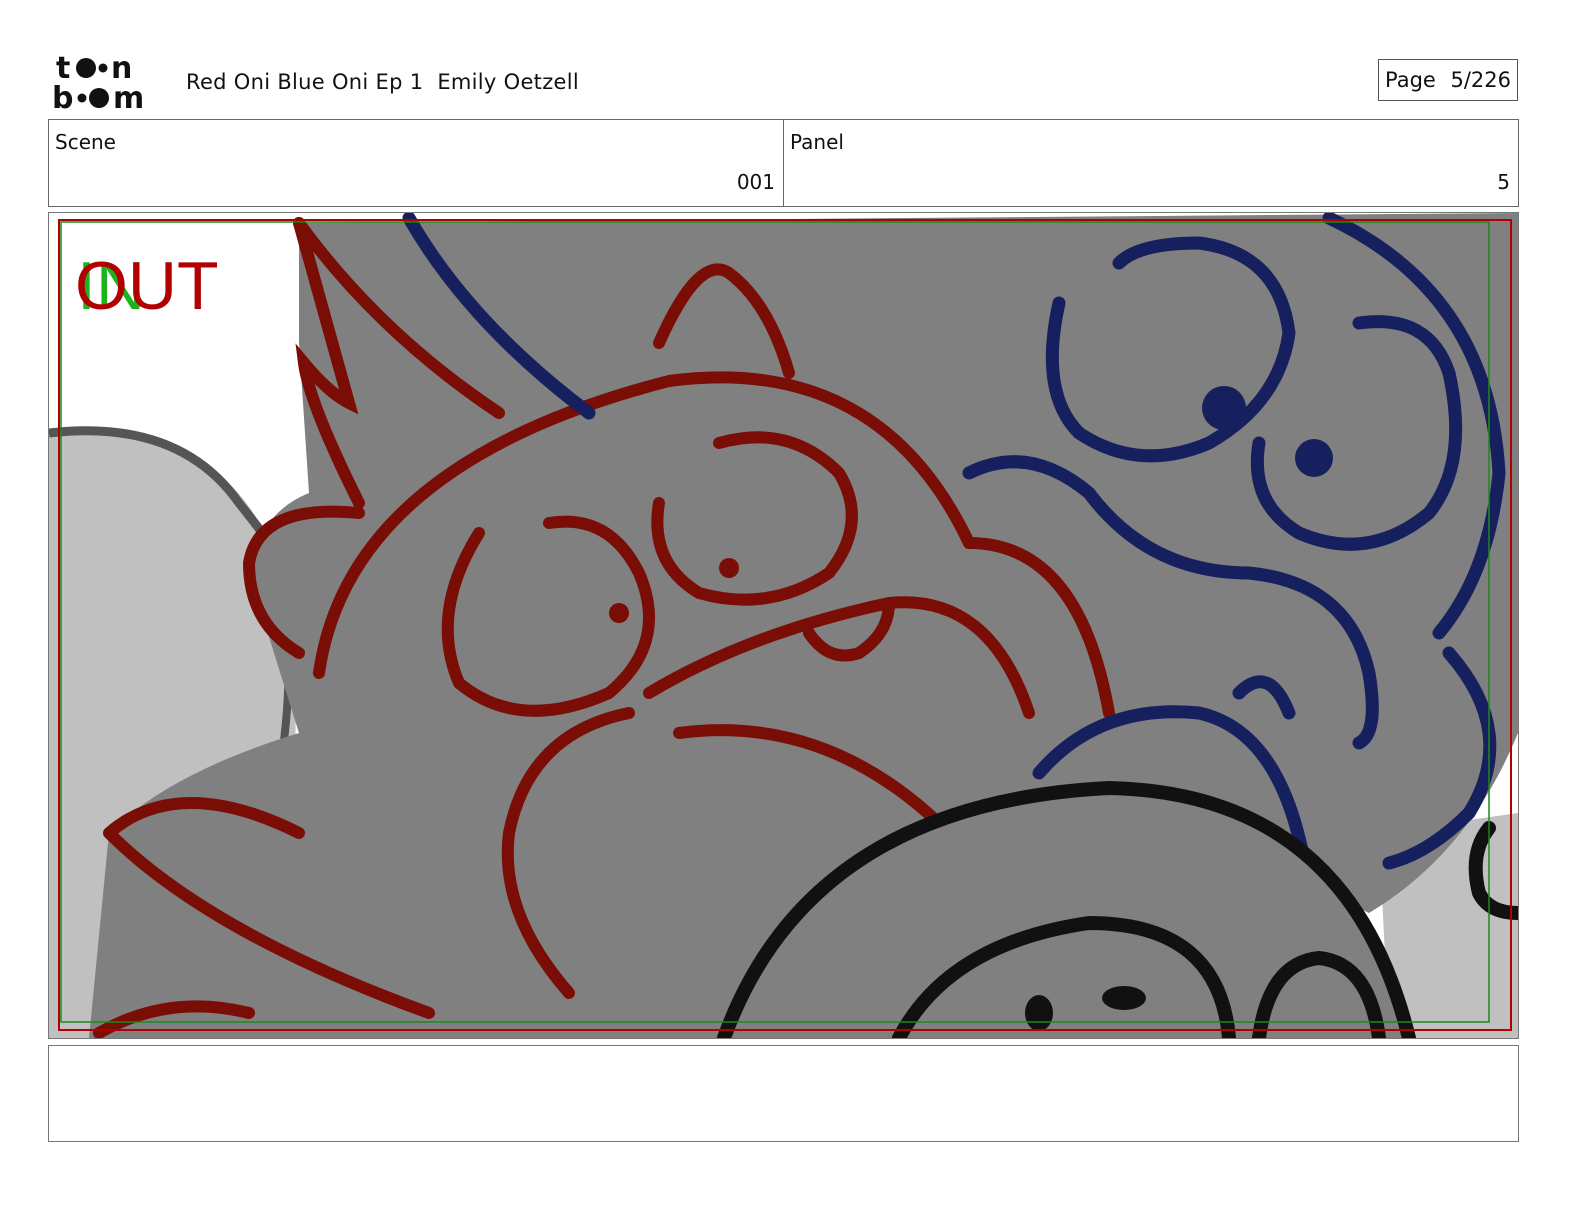  What do you see at coordinates (755, 182) in the screenshot?
I see `scene-value: 001` at bounding box center [755, 182].